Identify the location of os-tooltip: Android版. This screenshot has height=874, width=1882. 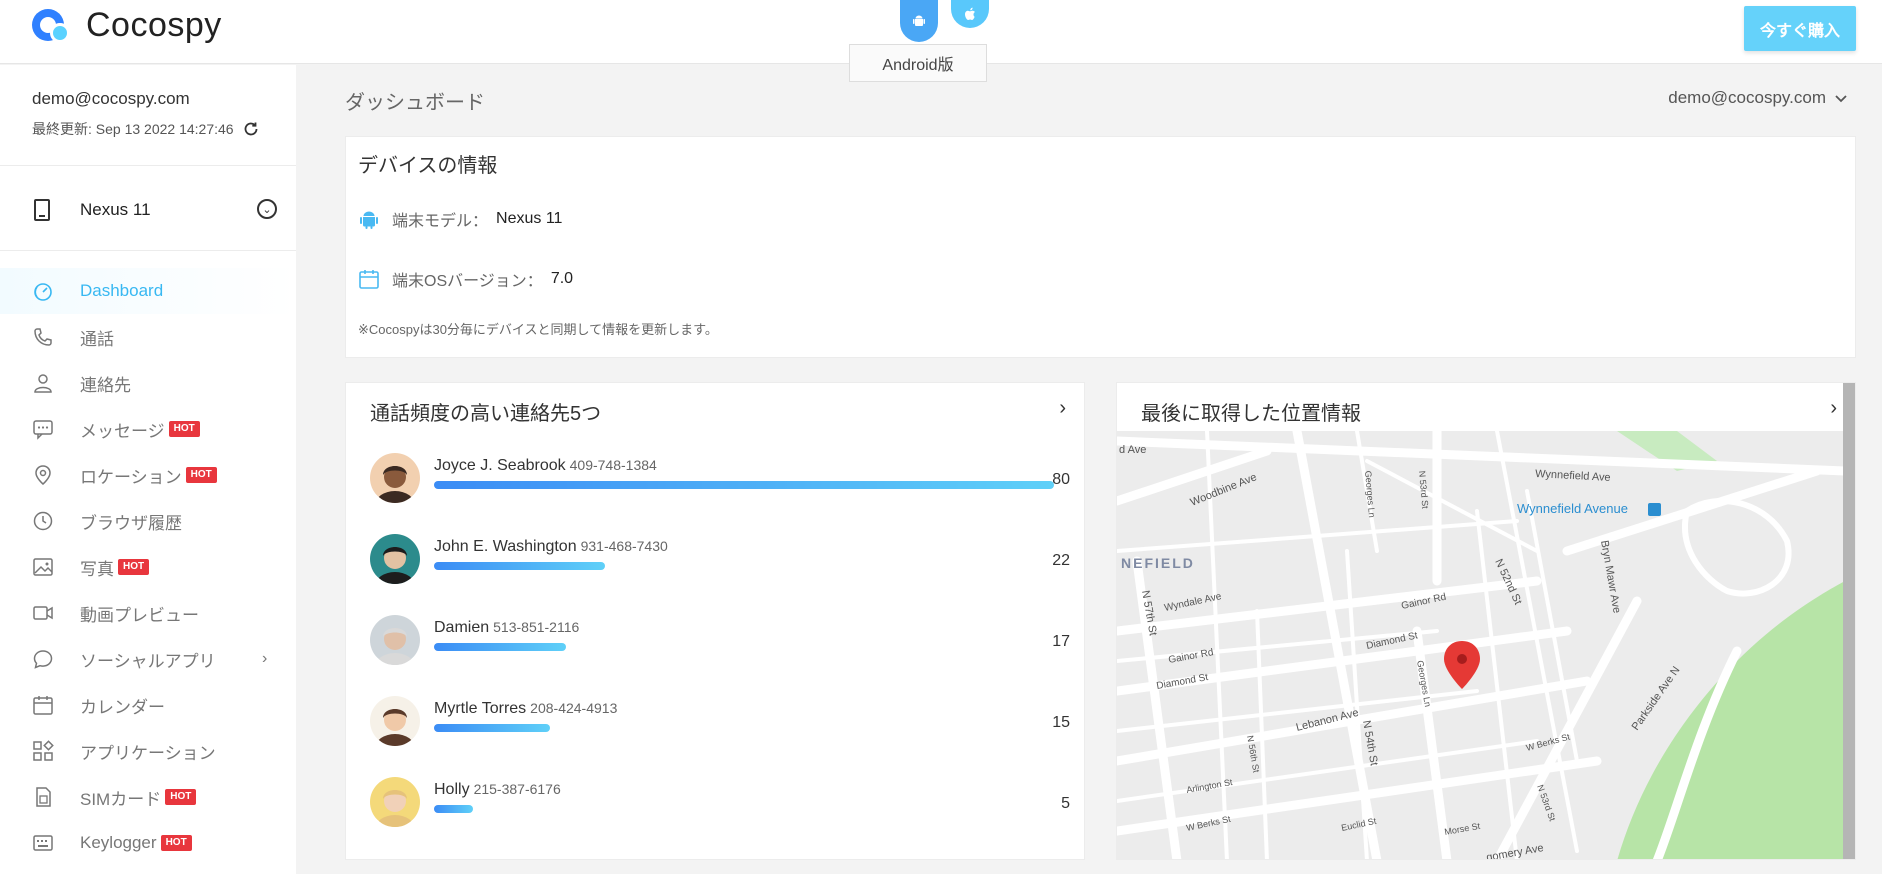
(918, 63).